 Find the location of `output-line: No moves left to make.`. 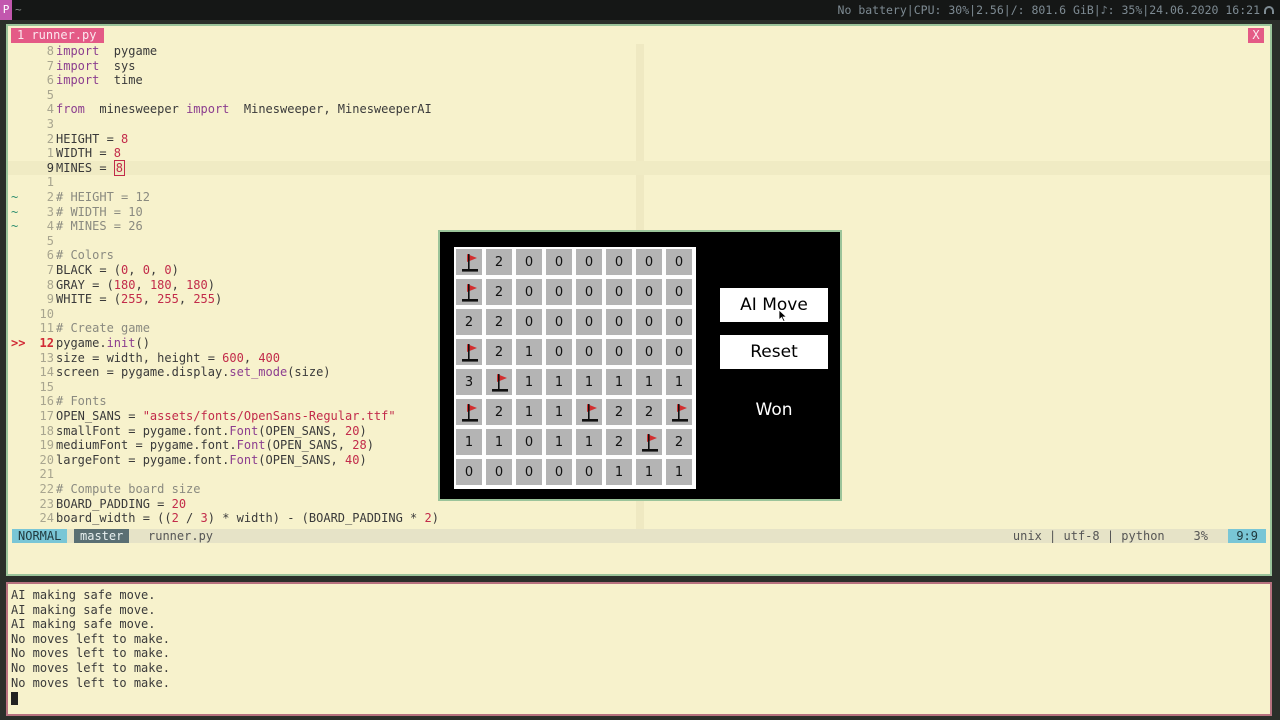

output-line: No moves left to make. is located at coordinates (90, 638).